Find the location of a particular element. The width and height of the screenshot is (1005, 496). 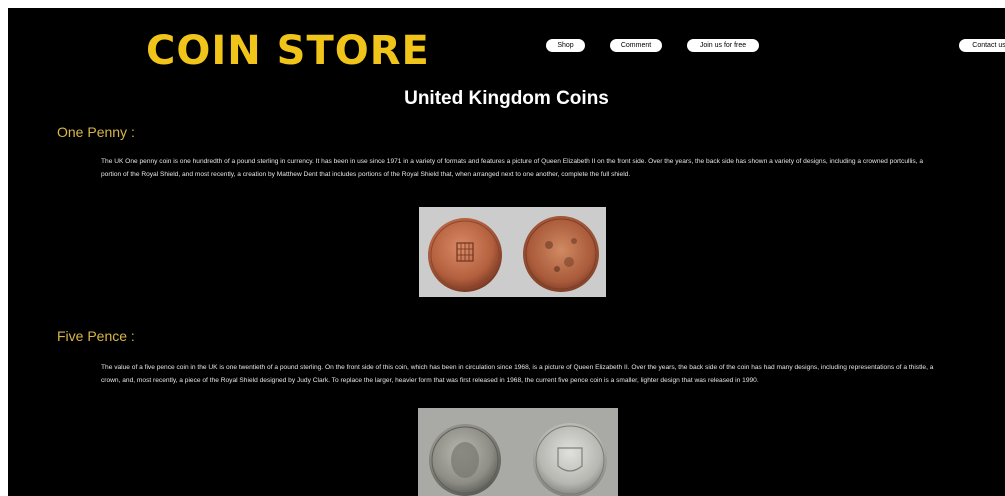

page-title: United Kingdom Coins is located at coordinates (506, 98).